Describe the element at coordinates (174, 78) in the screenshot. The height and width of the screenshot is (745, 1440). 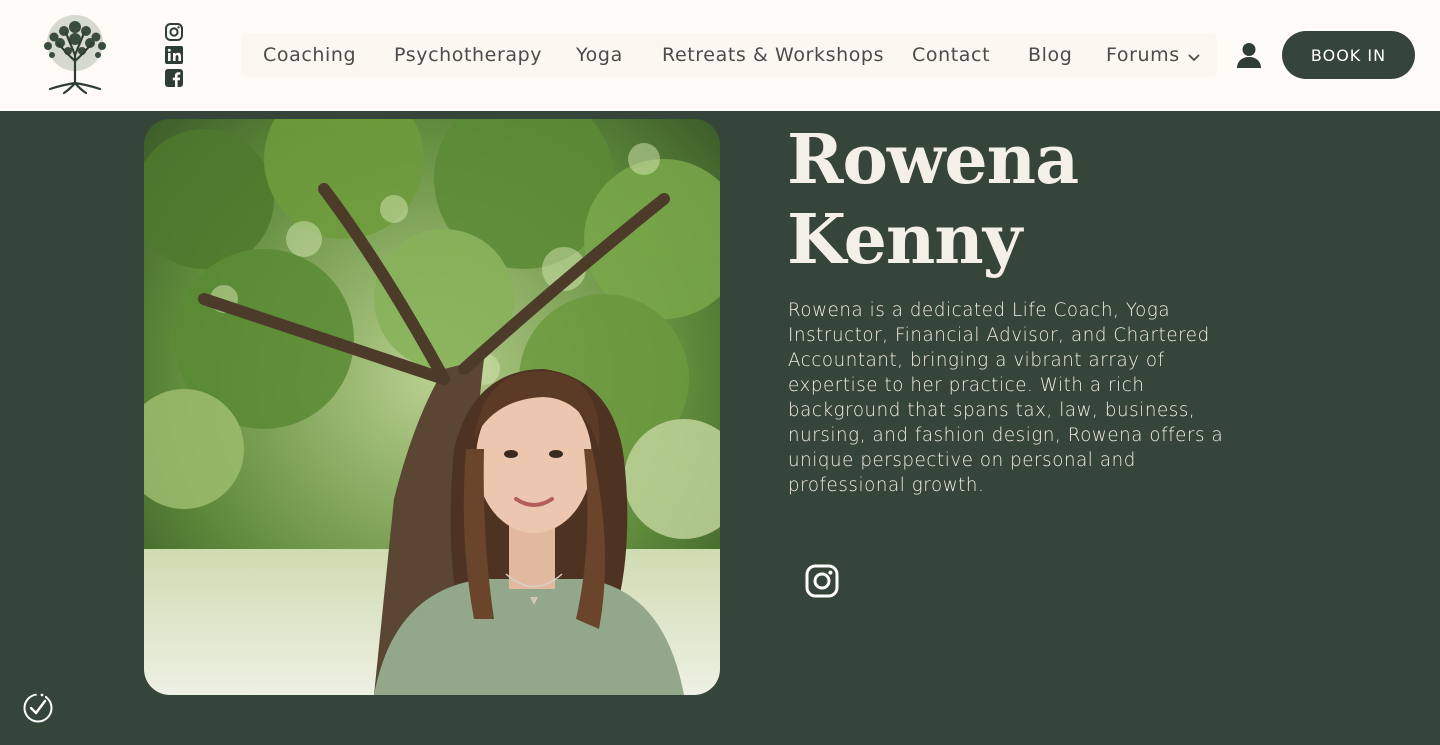
I see `facebook-icon` at that location.